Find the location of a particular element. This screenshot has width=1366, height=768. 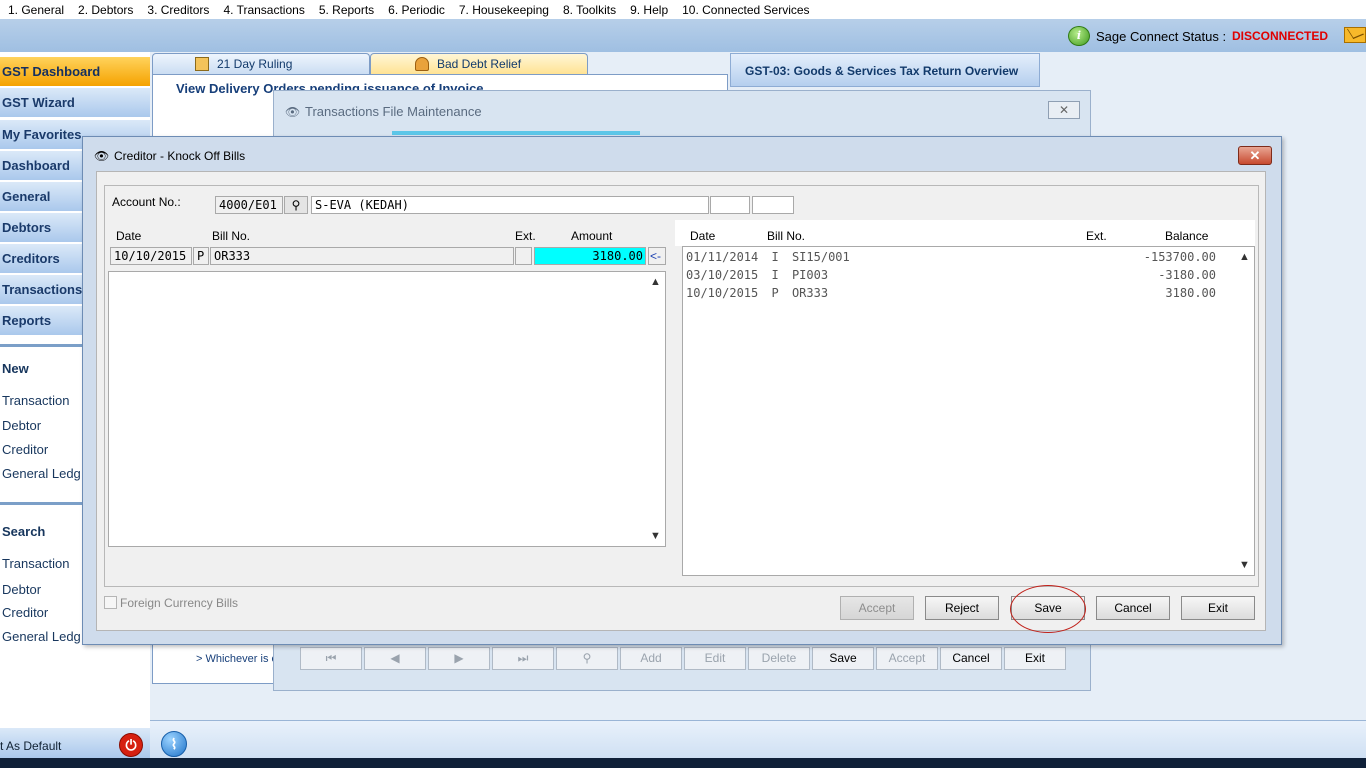

sidebar-search-general-ledger: General Ledg is located at coordinates (41, 636).